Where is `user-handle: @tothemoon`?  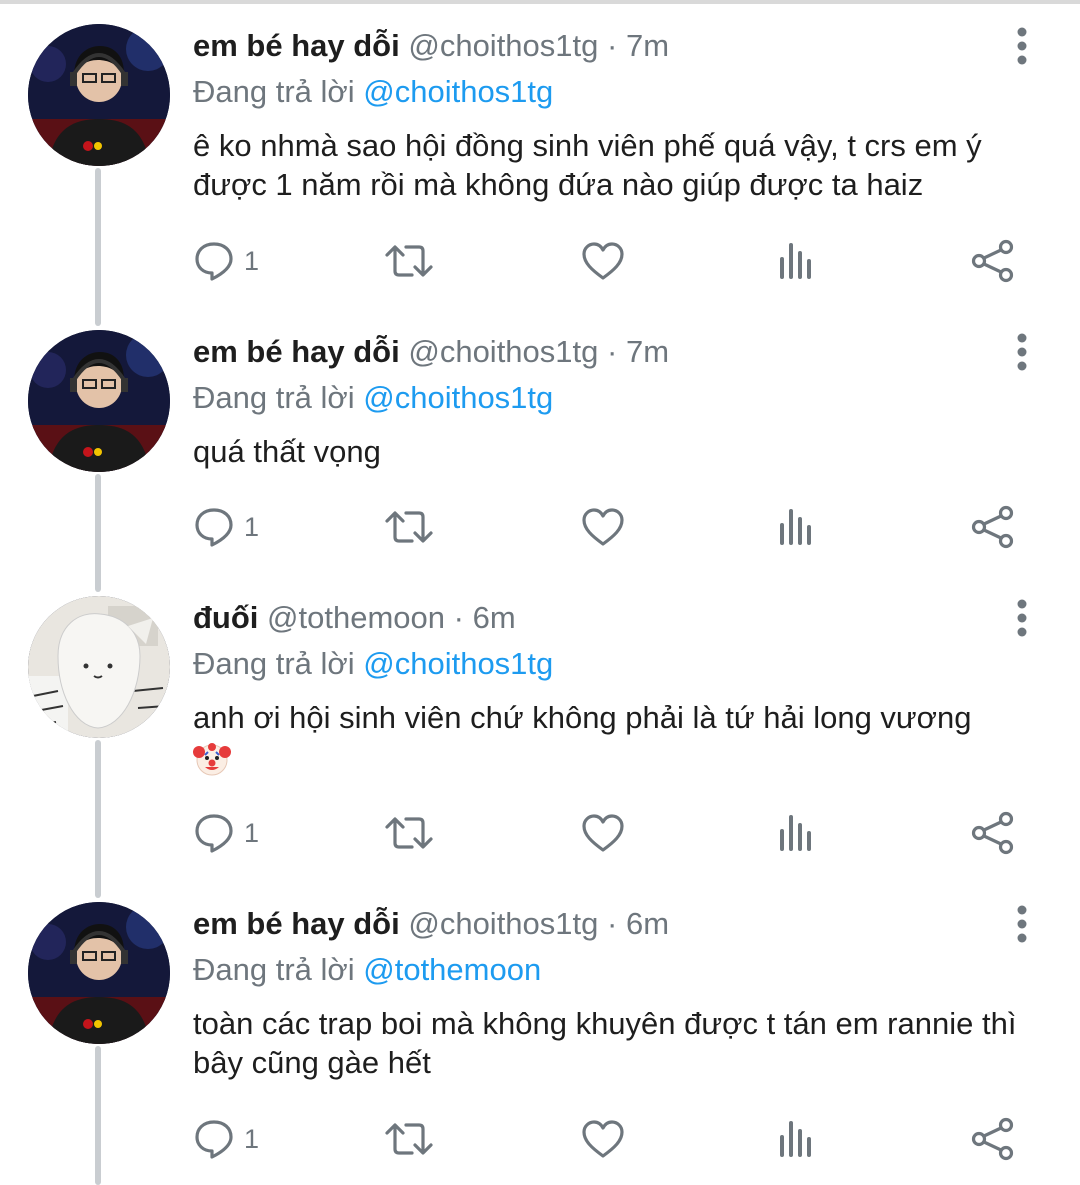
user-handle: @tothemoon is located at coordinates (356, 617).